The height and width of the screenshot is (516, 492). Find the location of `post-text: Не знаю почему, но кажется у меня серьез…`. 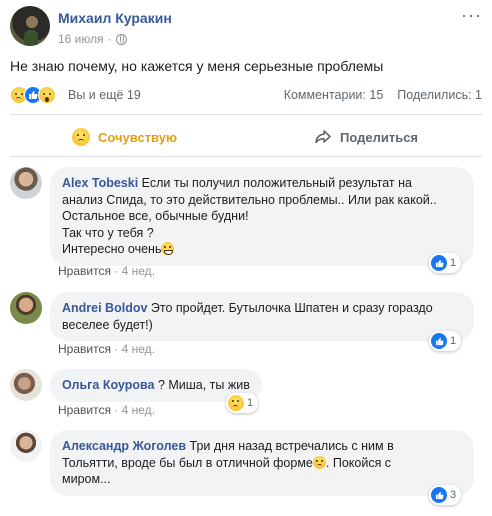

post-text: Не знаю почему, но кажется у меня серьез… is located at coordinates (197, 66).